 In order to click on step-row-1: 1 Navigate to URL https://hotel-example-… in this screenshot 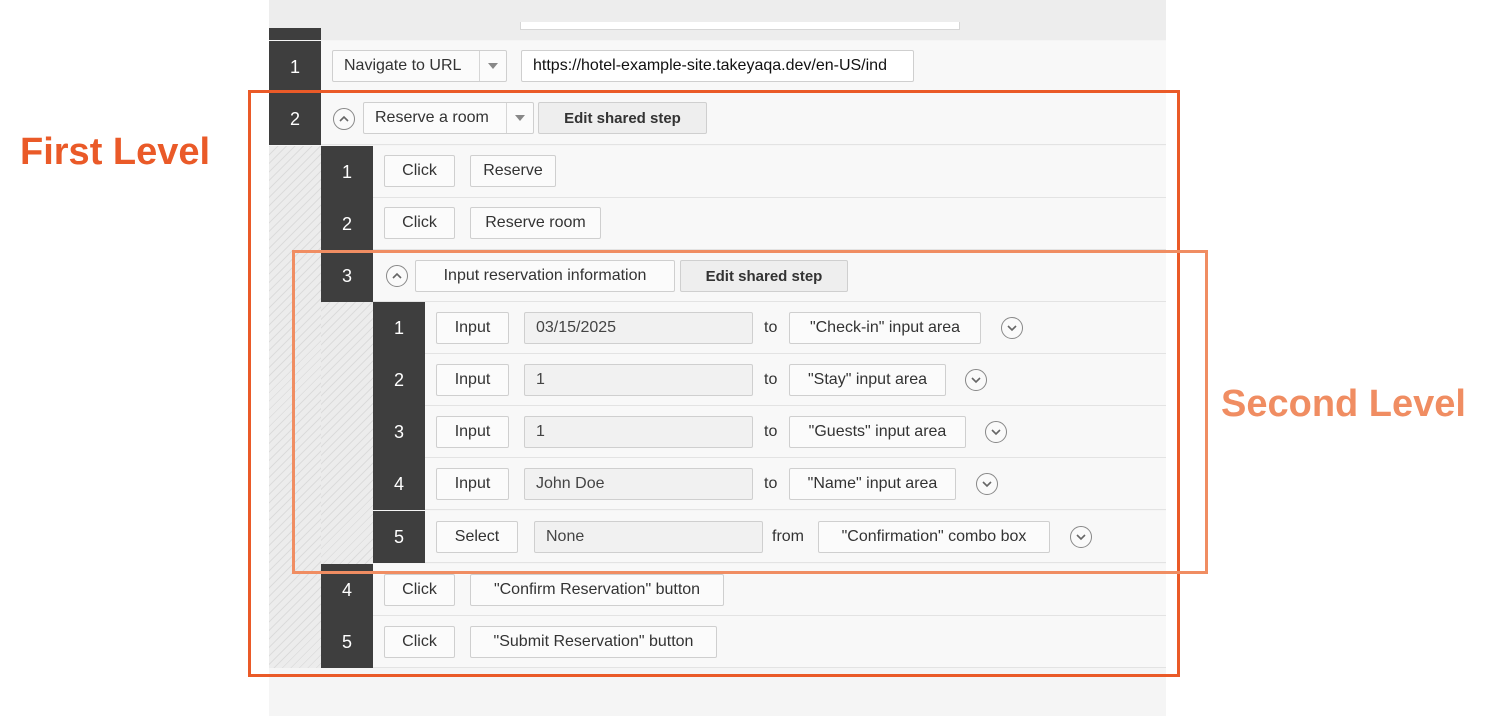, I will do `click(717, 67)`.